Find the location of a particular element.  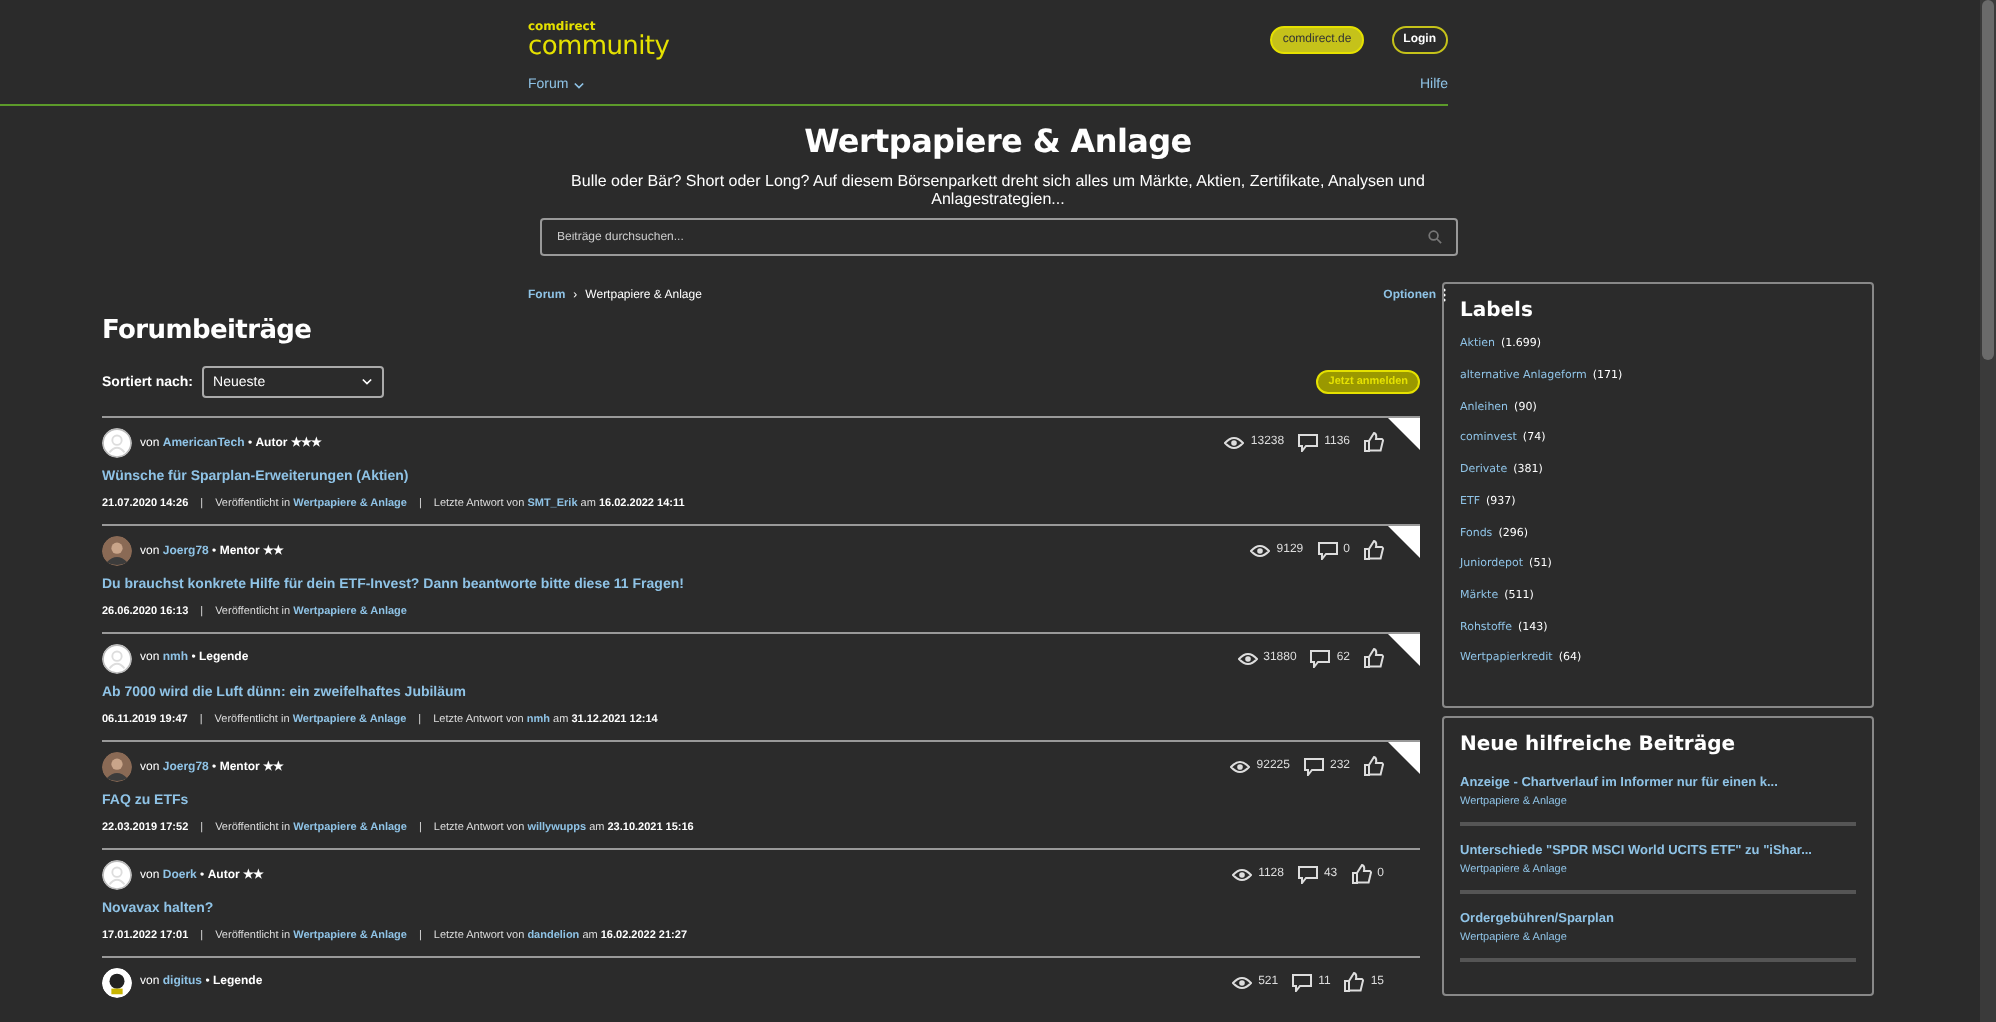

panel-title: Neue hilfreiche Beiträge is located at coordinates (1599, 745).